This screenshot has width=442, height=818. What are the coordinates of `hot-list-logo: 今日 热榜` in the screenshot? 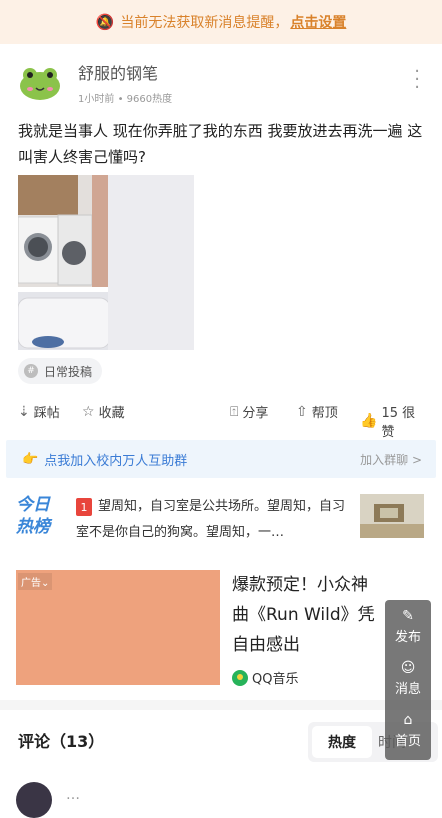 It's located at (33, 516).